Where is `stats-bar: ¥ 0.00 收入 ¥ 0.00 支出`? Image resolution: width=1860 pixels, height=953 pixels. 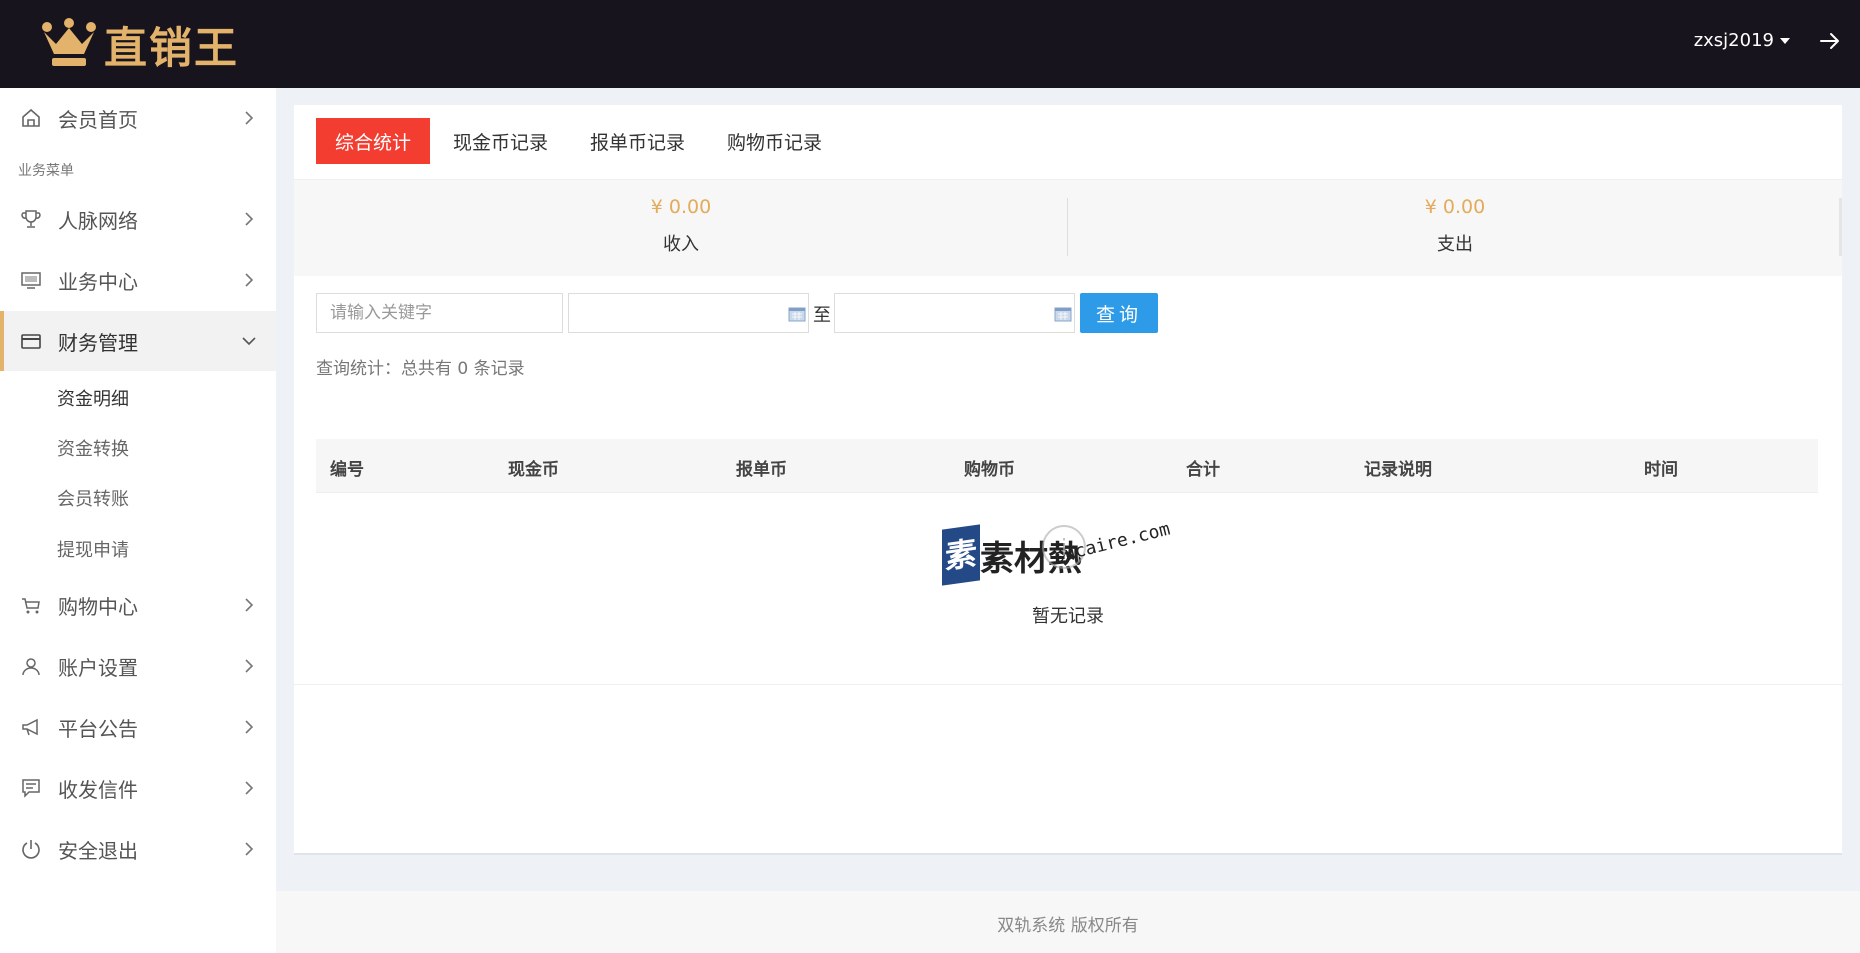 stats-bar: ¥ 0.00 收入 ¥ 0.00 支出 is located at coordinates (1068, 228).